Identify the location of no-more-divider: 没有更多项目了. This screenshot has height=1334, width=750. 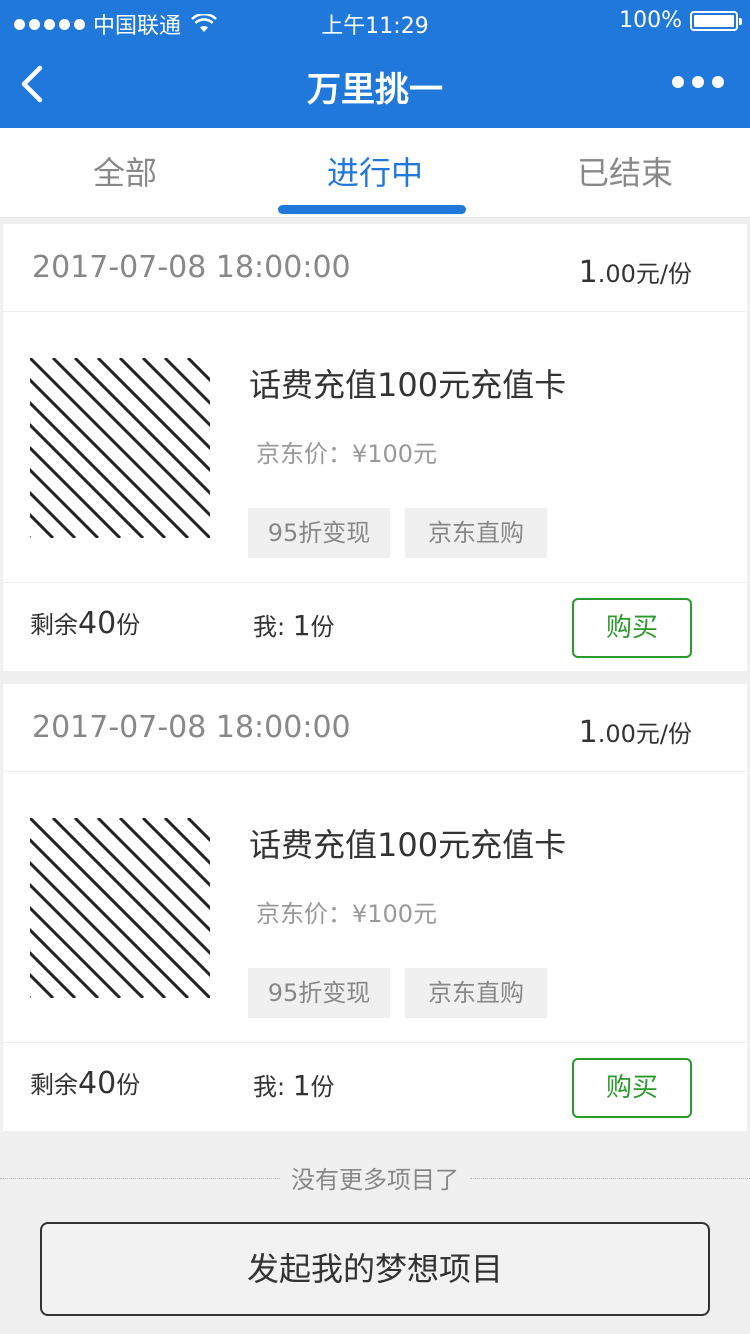
(375, 1178).